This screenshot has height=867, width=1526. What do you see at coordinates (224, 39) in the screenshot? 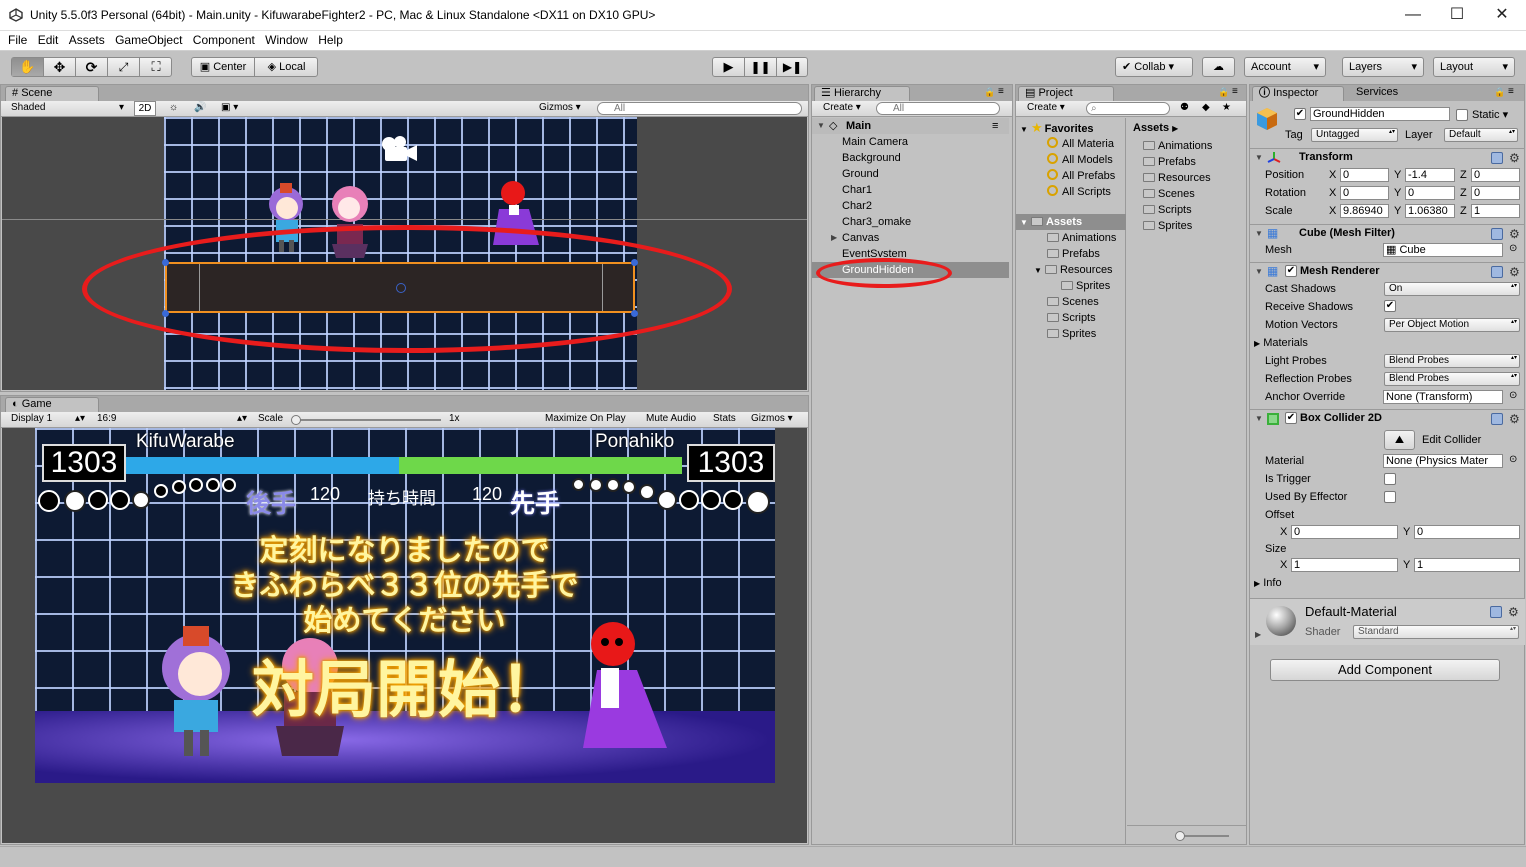
I see `menu-component: Component` at bounding box center [224, 39].